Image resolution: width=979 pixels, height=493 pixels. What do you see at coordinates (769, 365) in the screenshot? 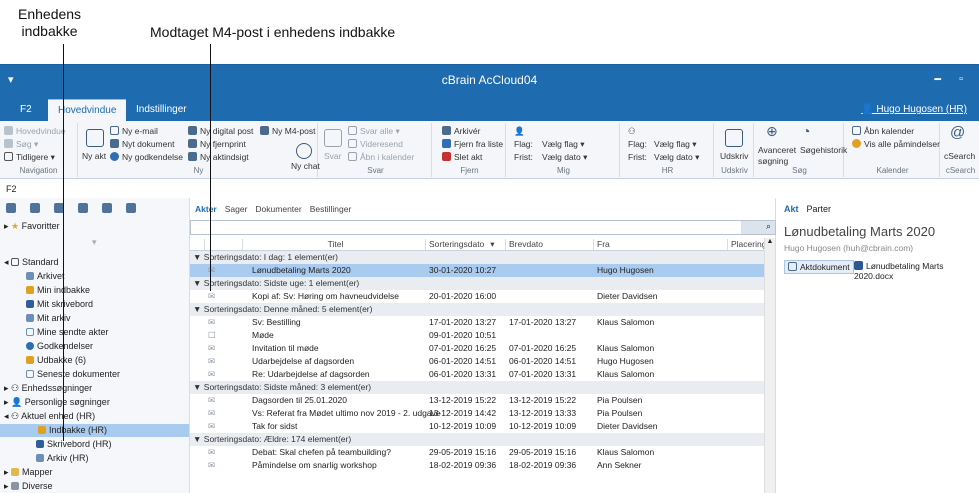
I see `list-scrollbar: ▲` at bounding box center [769, 365].